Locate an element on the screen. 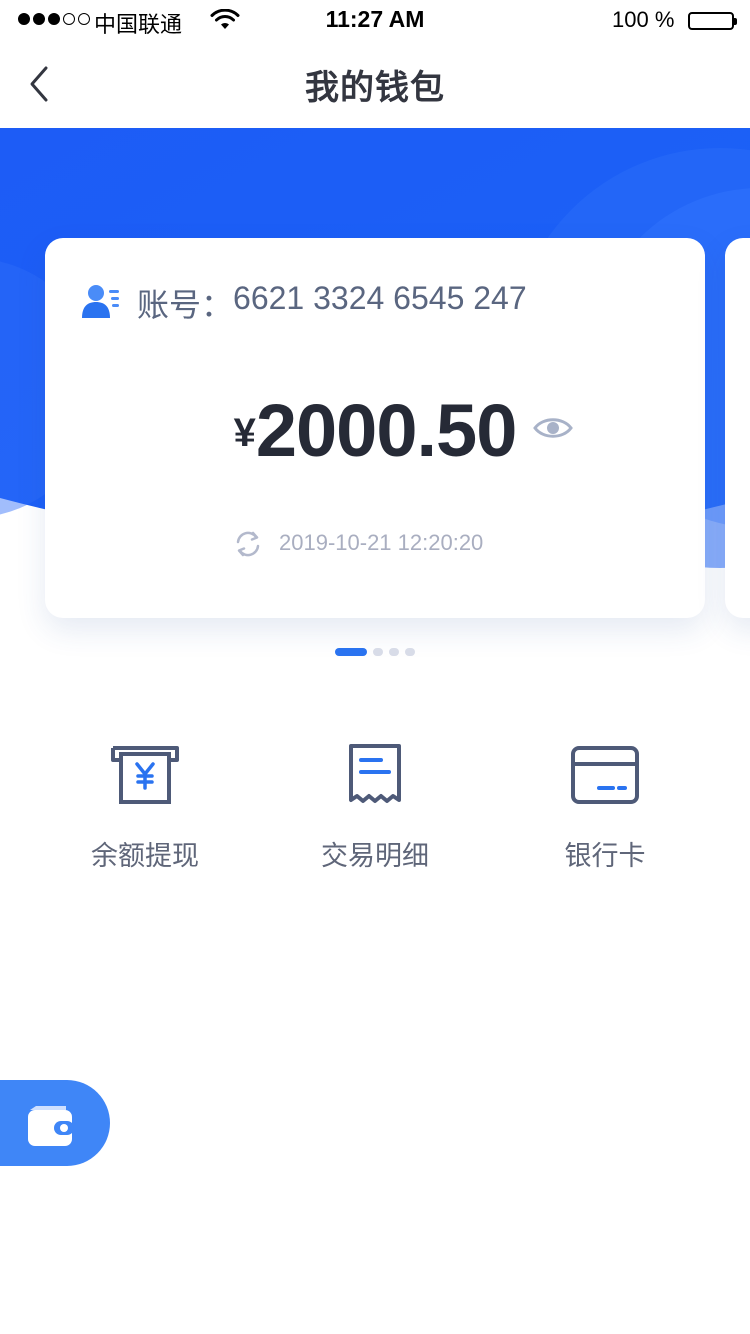  account-number-row: 账号： 6621 3324 6545 247 is located at coordinates (332, 303).